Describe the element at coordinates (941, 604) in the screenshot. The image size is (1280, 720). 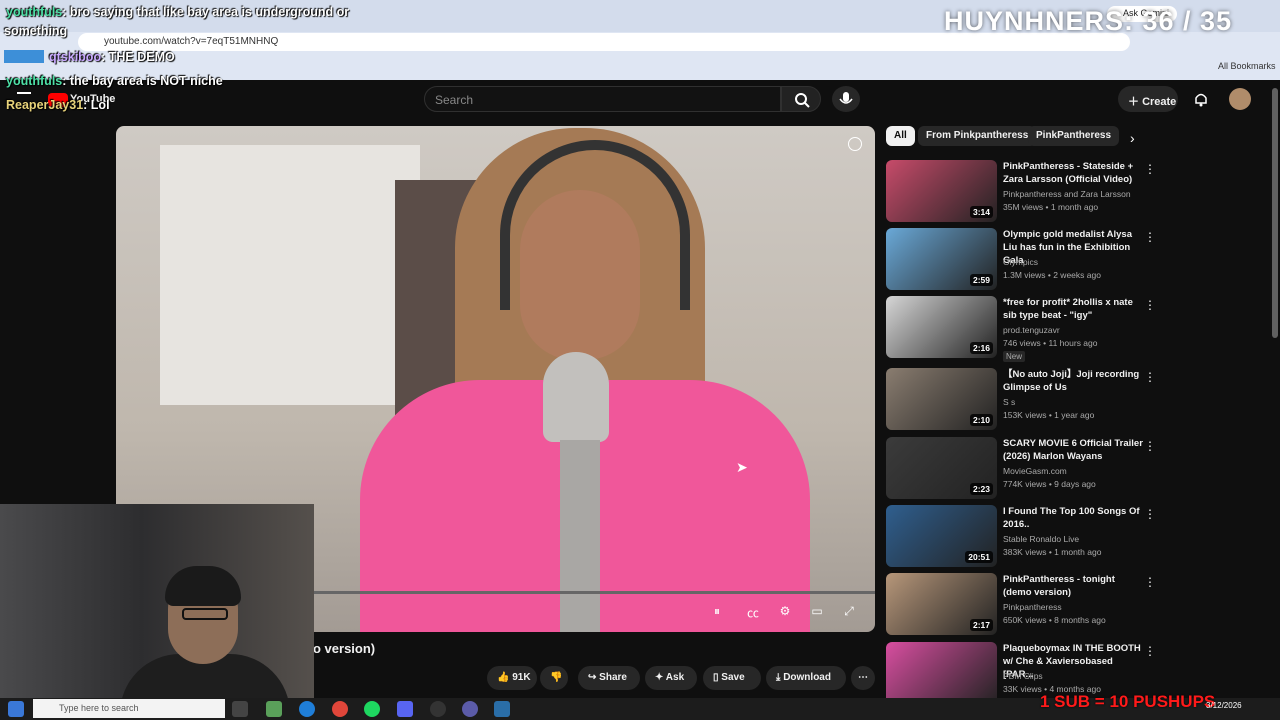
I see `video-thumbnail: 2:17` at that location.